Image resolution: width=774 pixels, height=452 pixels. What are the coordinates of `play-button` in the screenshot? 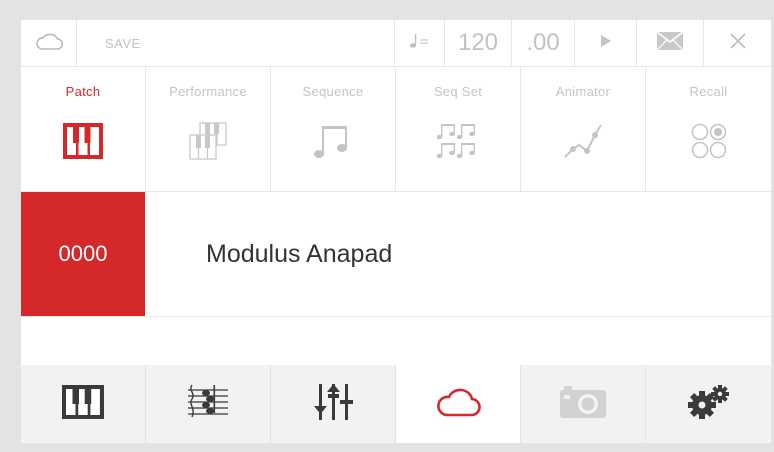 It's located at (606, 43).